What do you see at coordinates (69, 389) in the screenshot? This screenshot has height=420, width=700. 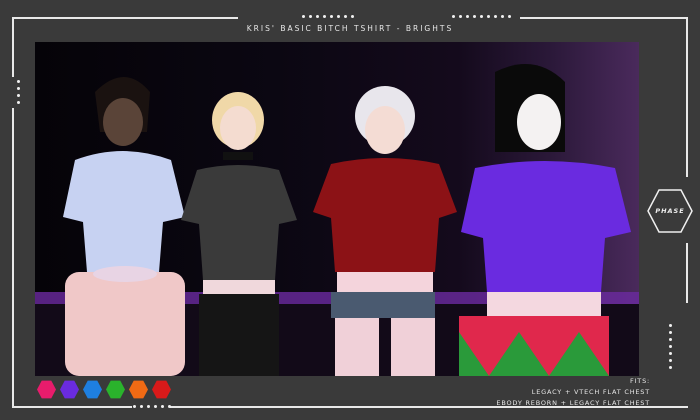 I see `swatch-purple` at bounding box center [69, 389].